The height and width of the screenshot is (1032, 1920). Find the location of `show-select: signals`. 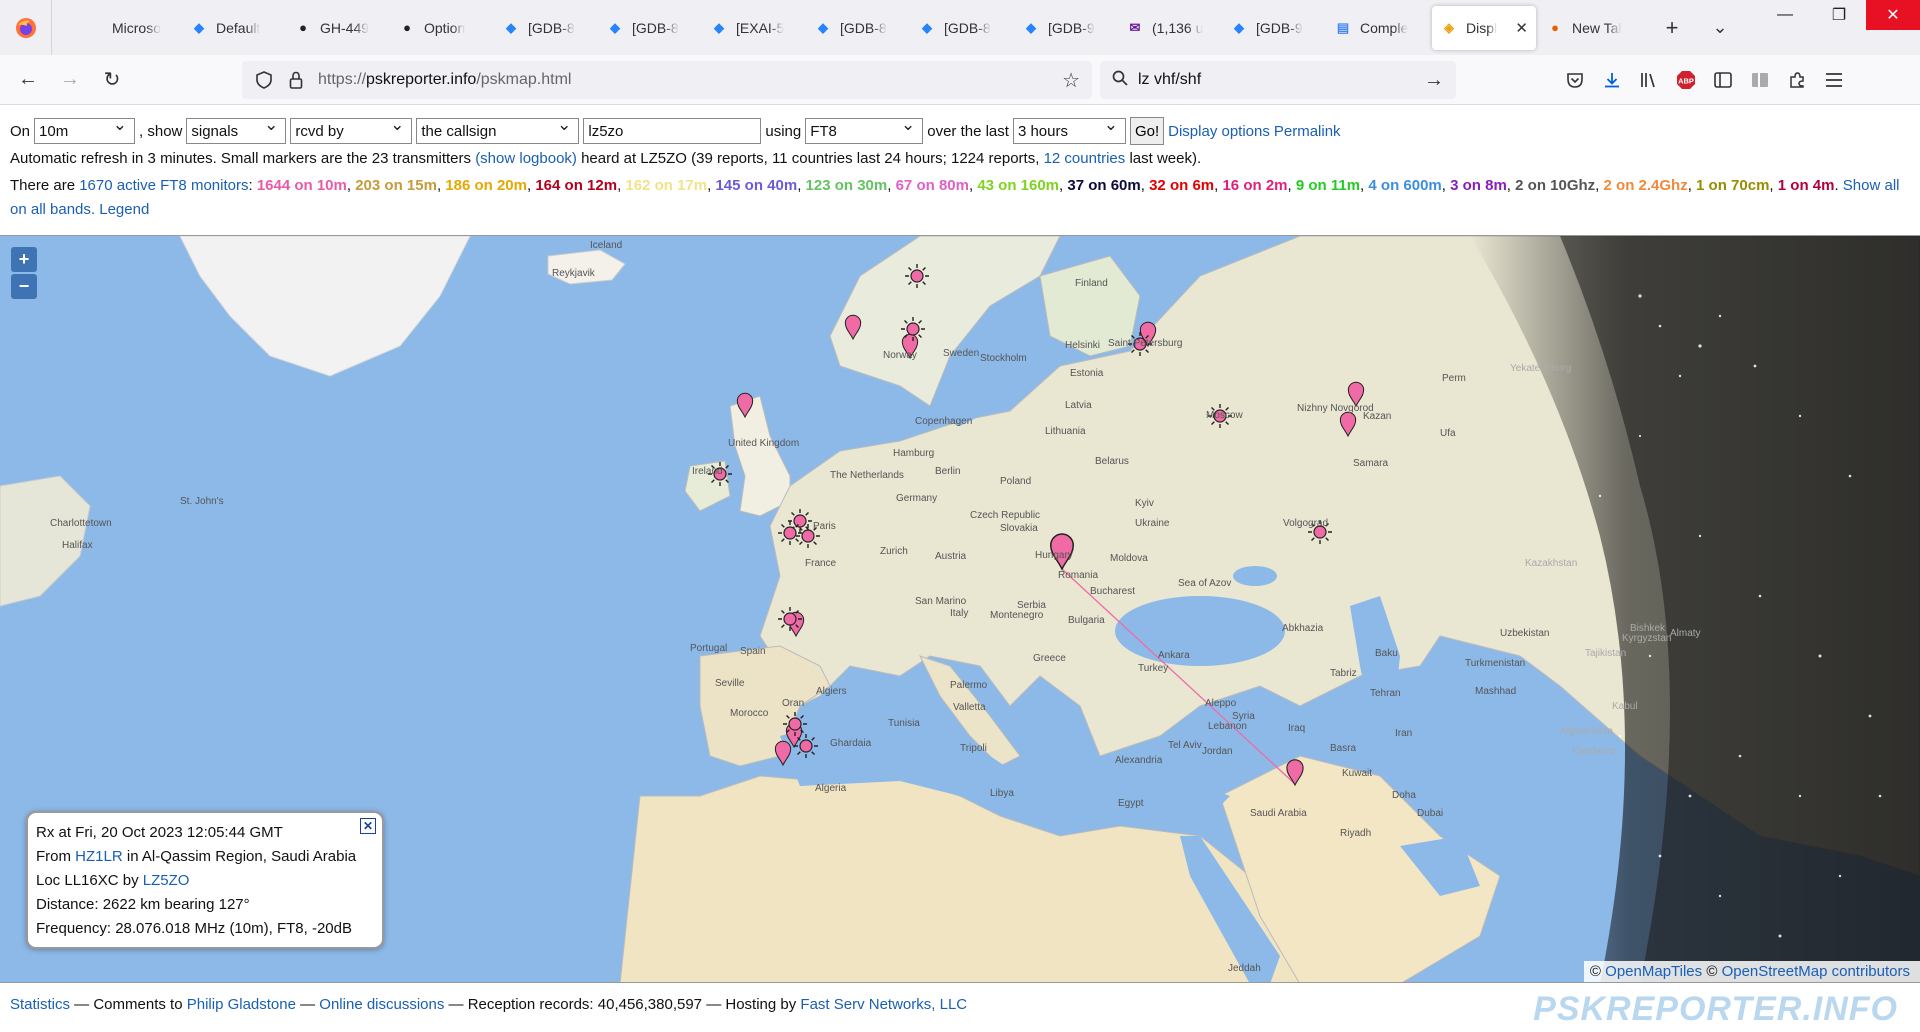

show-select: signals is located at coordinates (236, 131).